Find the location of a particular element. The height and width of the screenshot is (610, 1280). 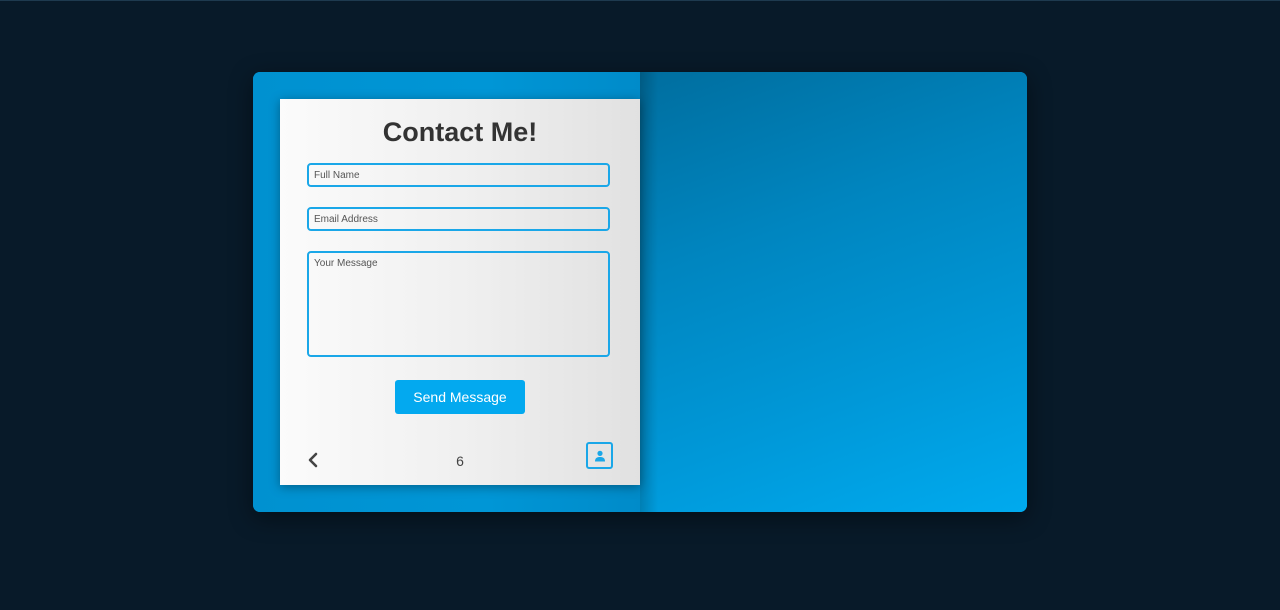

profile-button is located at coordinates (599, 455).